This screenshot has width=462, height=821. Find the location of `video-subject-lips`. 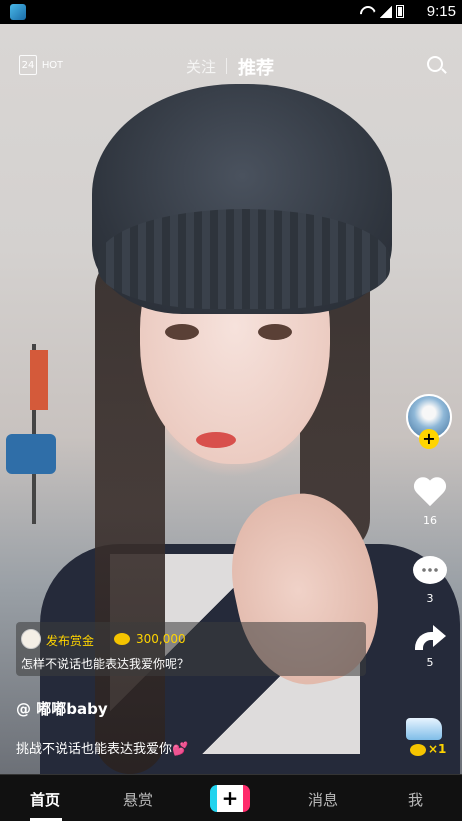

video-subject-lips is located at coordinates (216, 440).